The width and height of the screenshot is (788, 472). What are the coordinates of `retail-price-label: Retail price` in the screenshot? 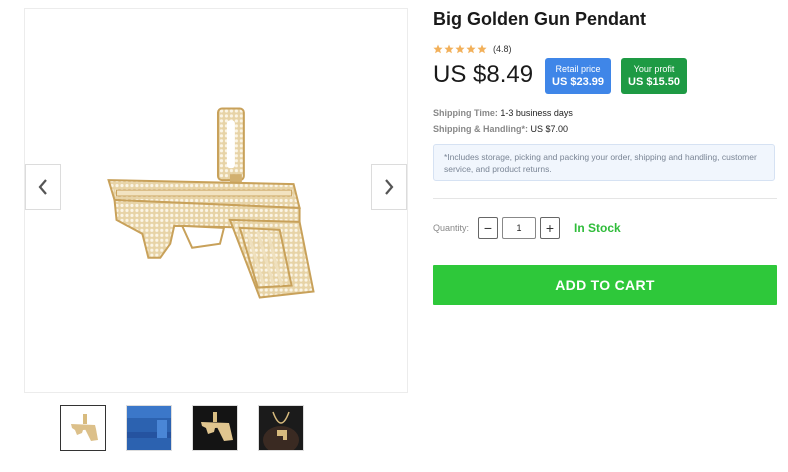 It's located at (578, 69).